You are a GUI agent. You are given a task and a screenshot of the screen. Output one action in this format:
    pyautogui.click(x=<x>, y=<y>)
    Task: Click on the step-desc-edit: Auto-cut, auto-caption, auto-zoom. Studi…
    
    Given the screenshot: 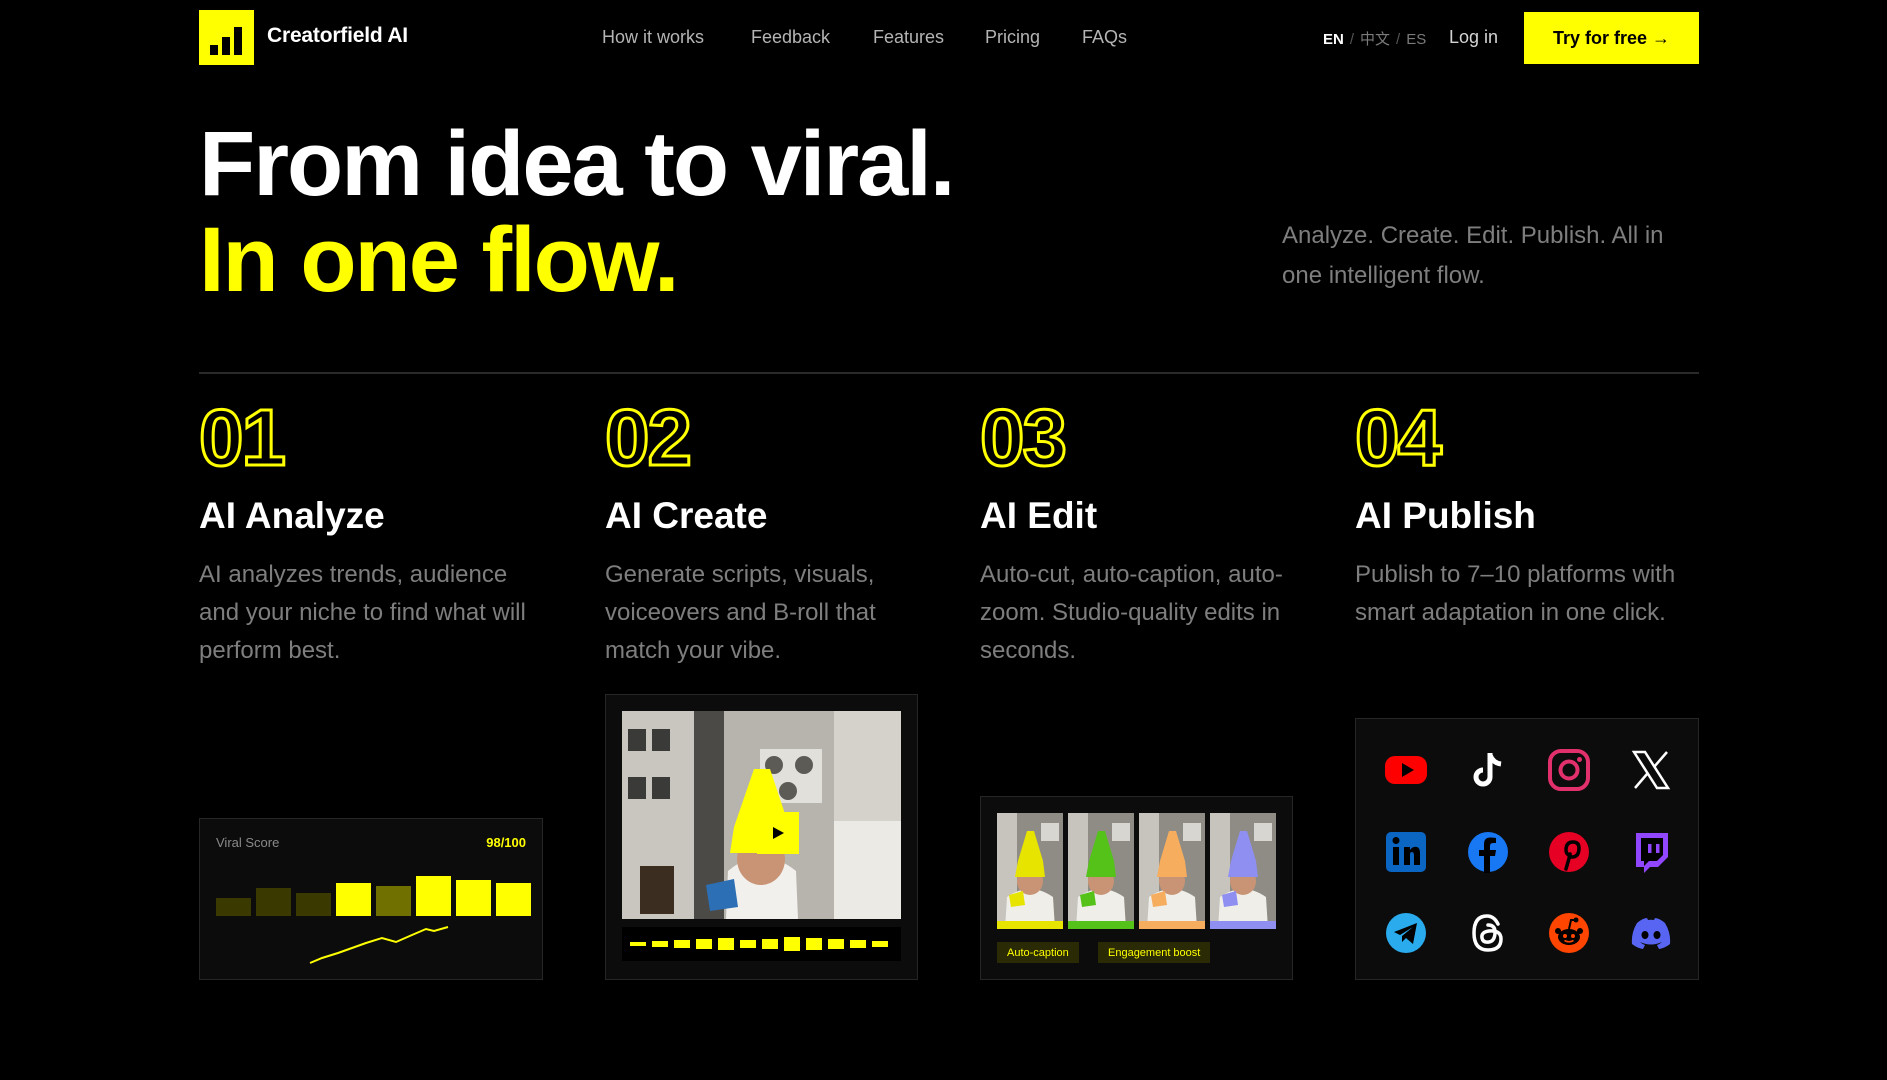 What is the action you would take?
    pyautogui.click(x=1131, y=612)
    